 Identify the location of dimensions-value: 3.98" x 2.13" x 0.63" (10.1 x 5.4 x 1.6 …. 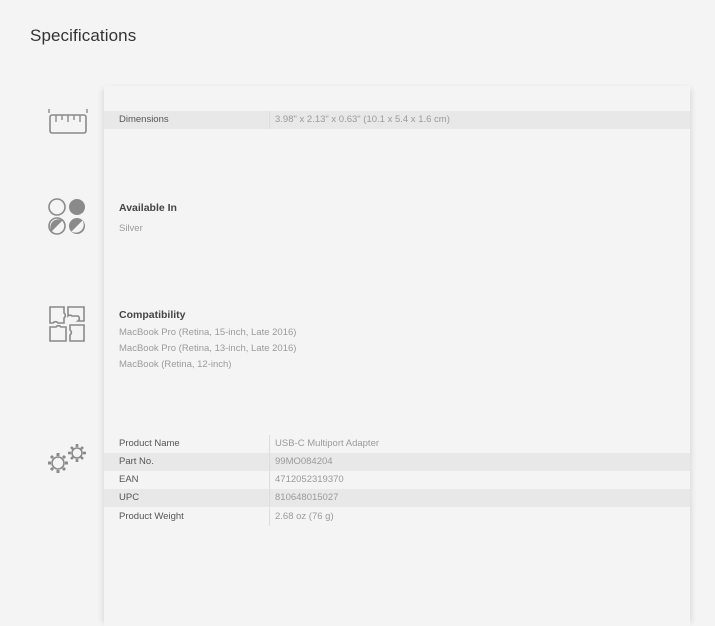
(362, 119).